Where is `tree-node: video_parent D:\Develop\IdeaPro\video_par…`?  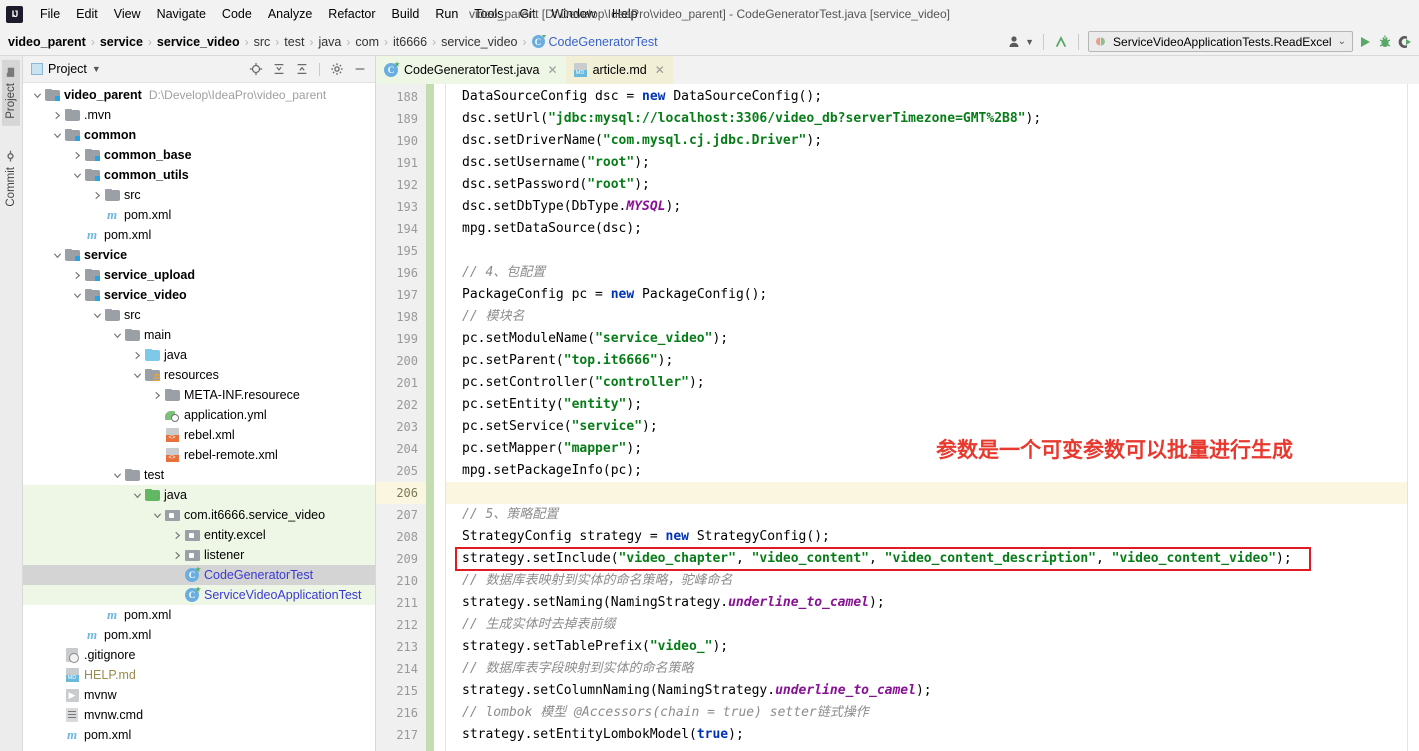 tree-node: video_parent D:\Develop\IdeaPro\video_par… is located at coordinates (199, 95).